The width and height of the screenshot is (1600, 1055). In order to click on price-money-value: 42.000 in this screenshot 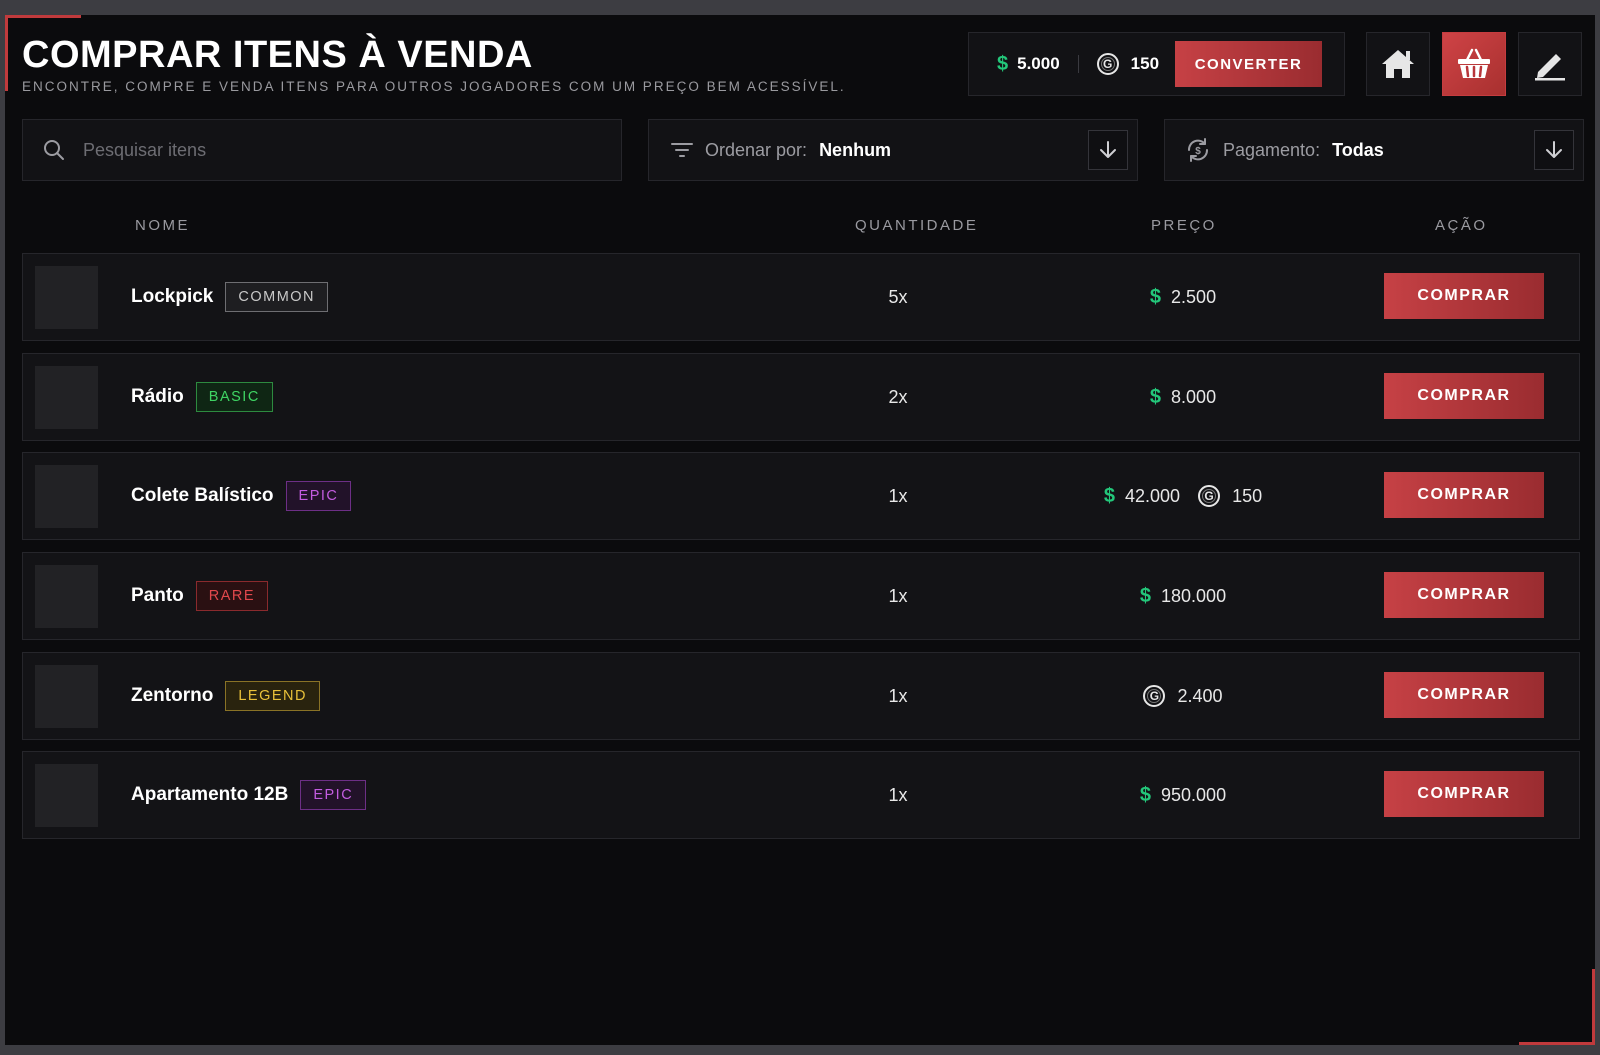, I will do `click(1153, 495)`.